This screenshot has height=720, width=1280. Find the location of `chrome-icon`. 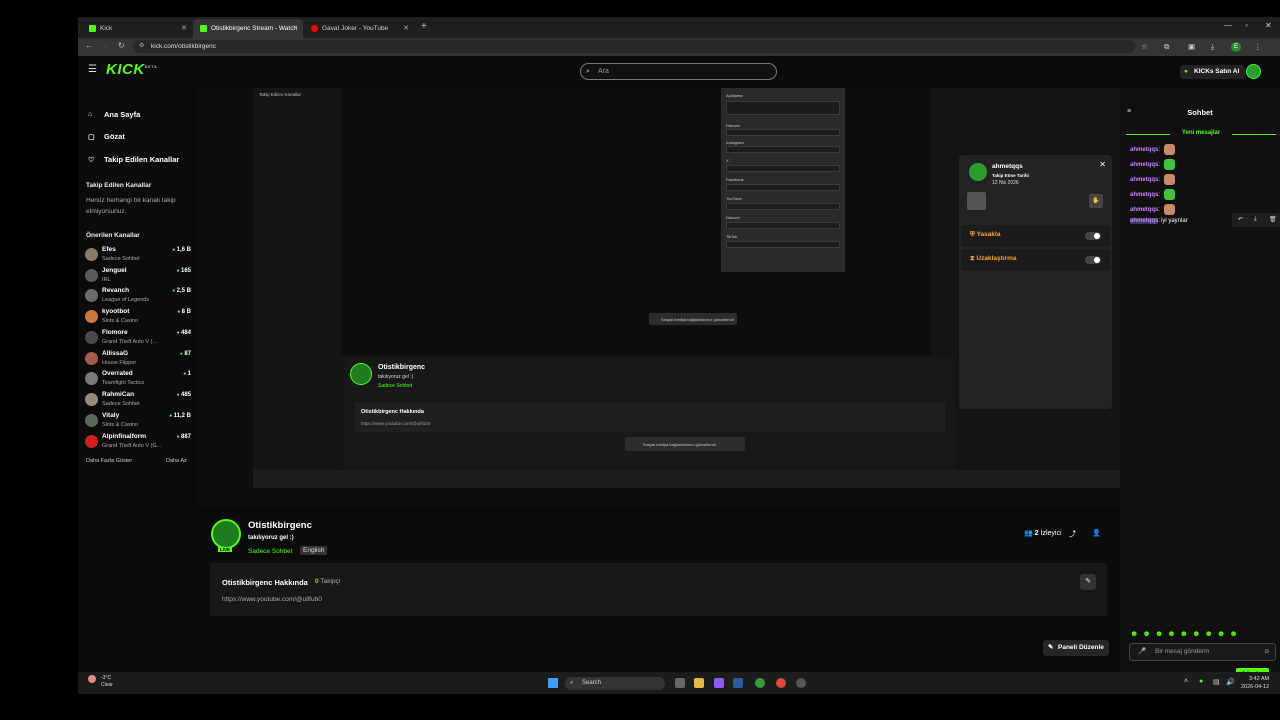

chrome-icon is located at coordinates (760, 683).